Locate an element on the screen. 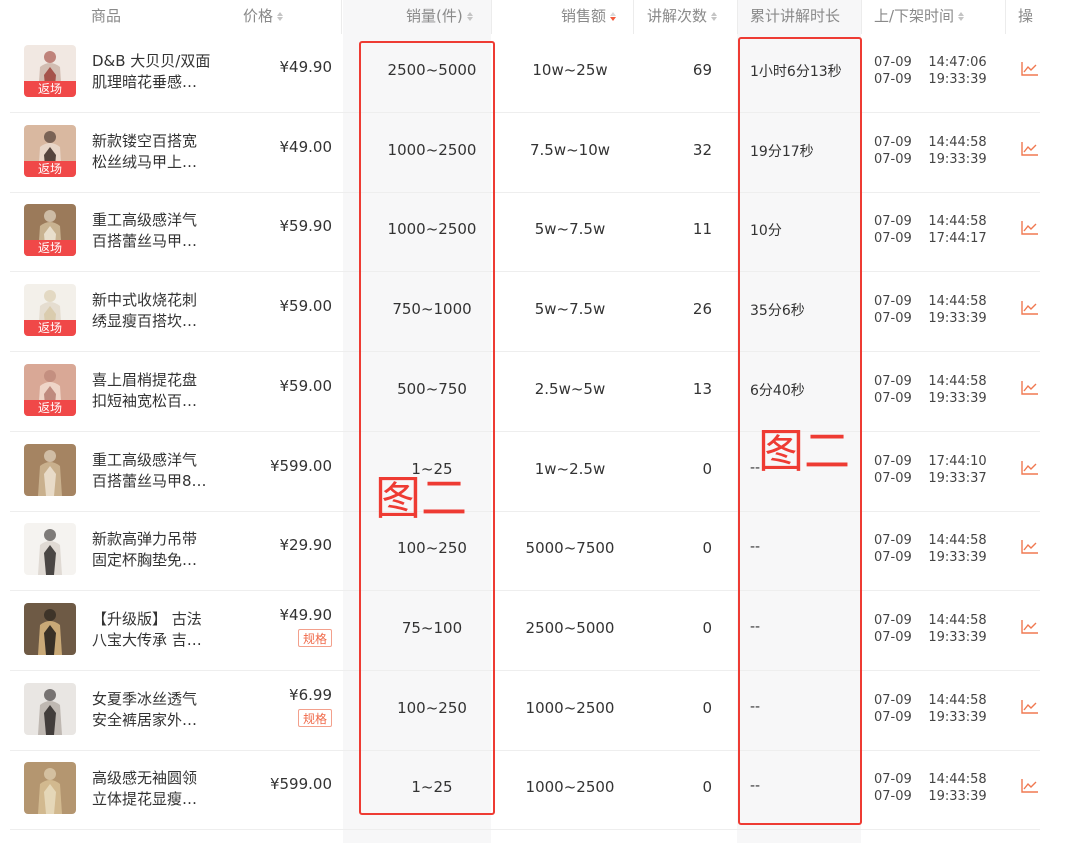 The image size is (1067, 843). explain-times: 11 is located at coordinates (702, 229).